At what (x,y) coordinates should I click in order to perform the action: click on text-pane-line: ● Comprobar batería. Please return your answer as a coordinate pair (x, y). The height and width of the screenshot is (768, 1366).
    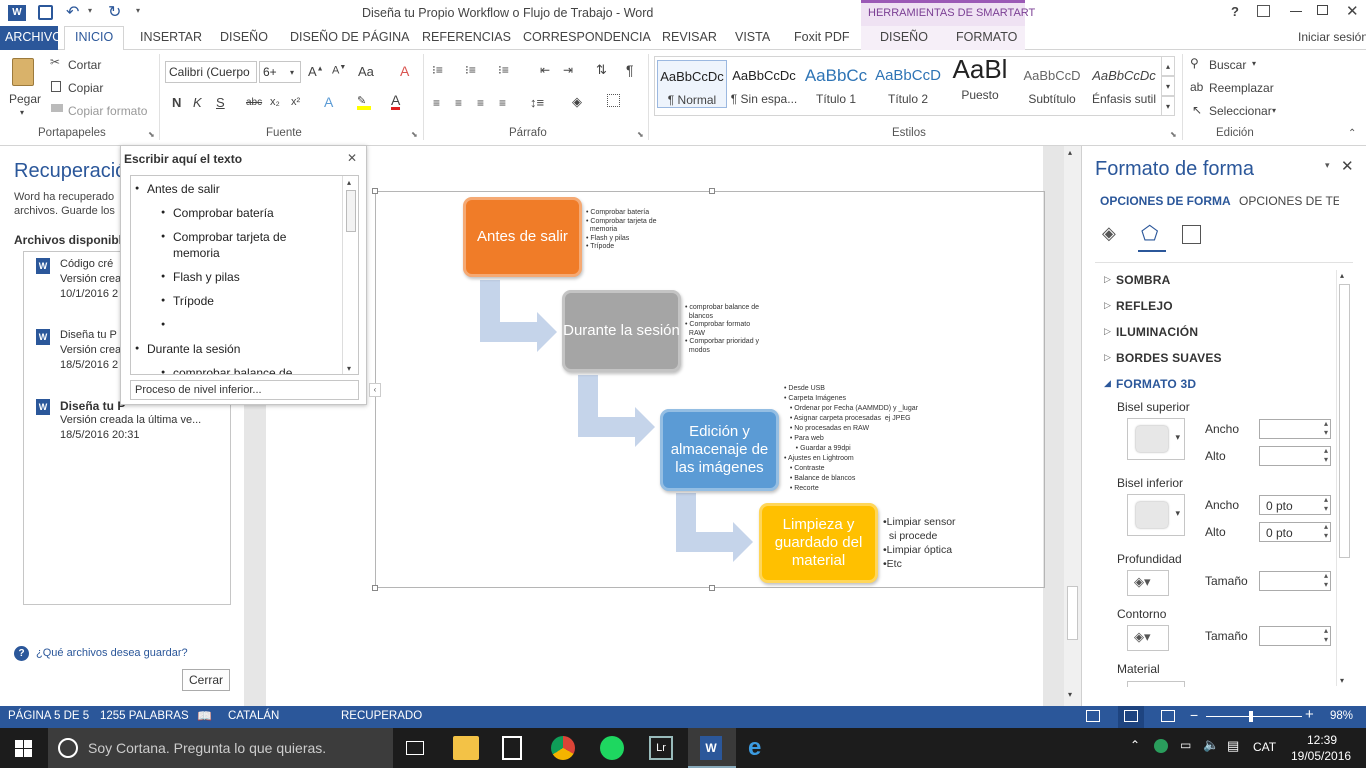
    Looking at the image, I should click on (246, 213).